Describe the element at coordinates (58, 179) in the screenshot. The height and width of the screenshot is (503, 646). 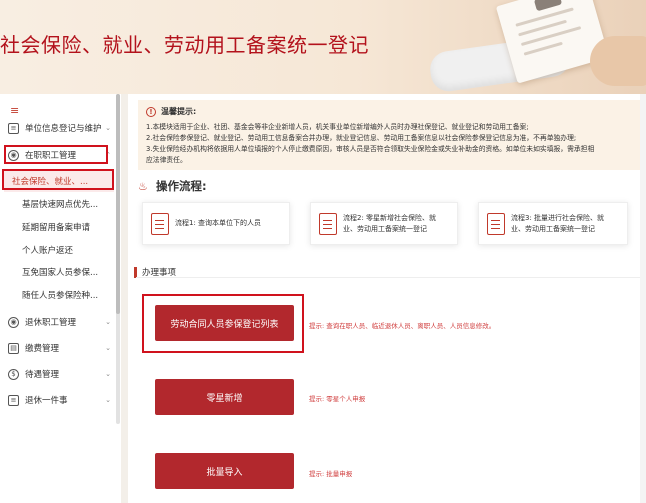
I see `highlight-box-social-insurance` at that location.